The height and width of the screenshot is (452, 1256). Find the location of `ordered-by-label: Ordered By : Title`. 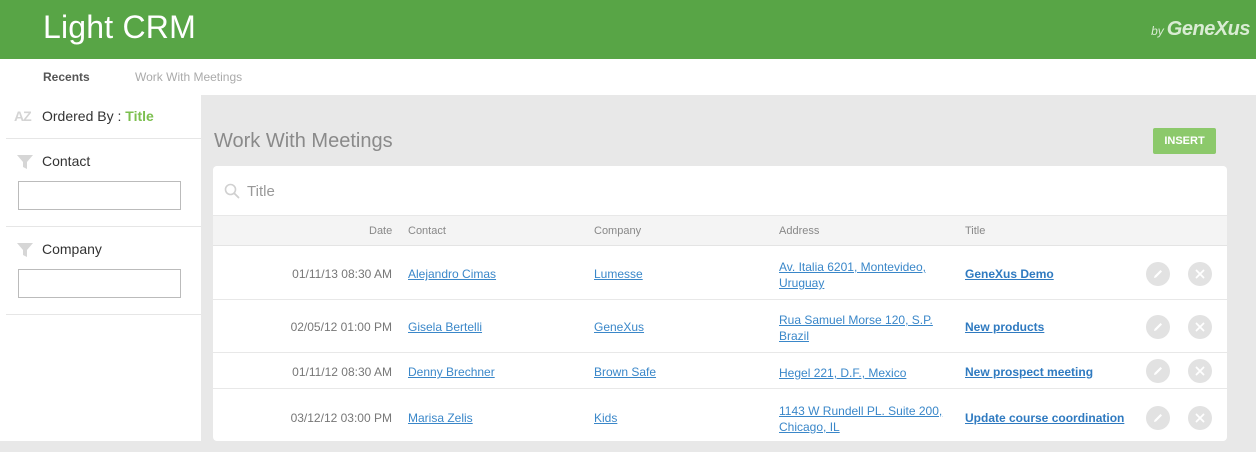

ordered-by-label: Ordered By : Title is located at coordinates (98, 116).